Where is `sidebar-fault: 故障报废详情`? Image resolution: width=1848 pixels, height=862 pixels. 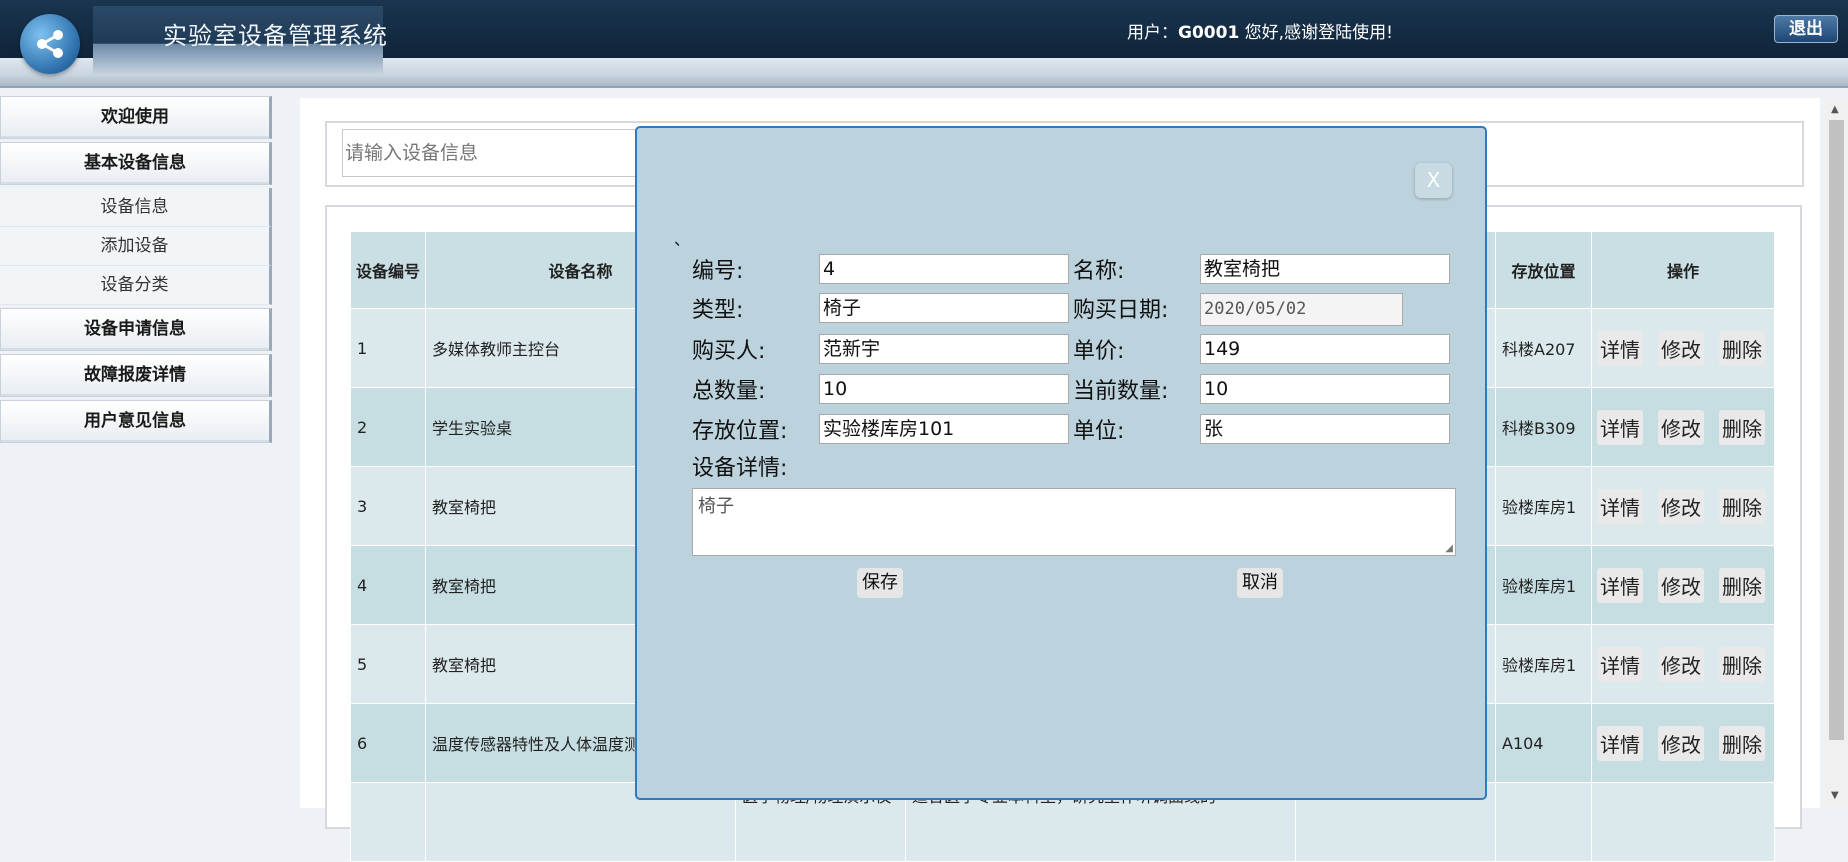
sidebar-fault: 故障报废详情 is located at coordinates (136, 375).